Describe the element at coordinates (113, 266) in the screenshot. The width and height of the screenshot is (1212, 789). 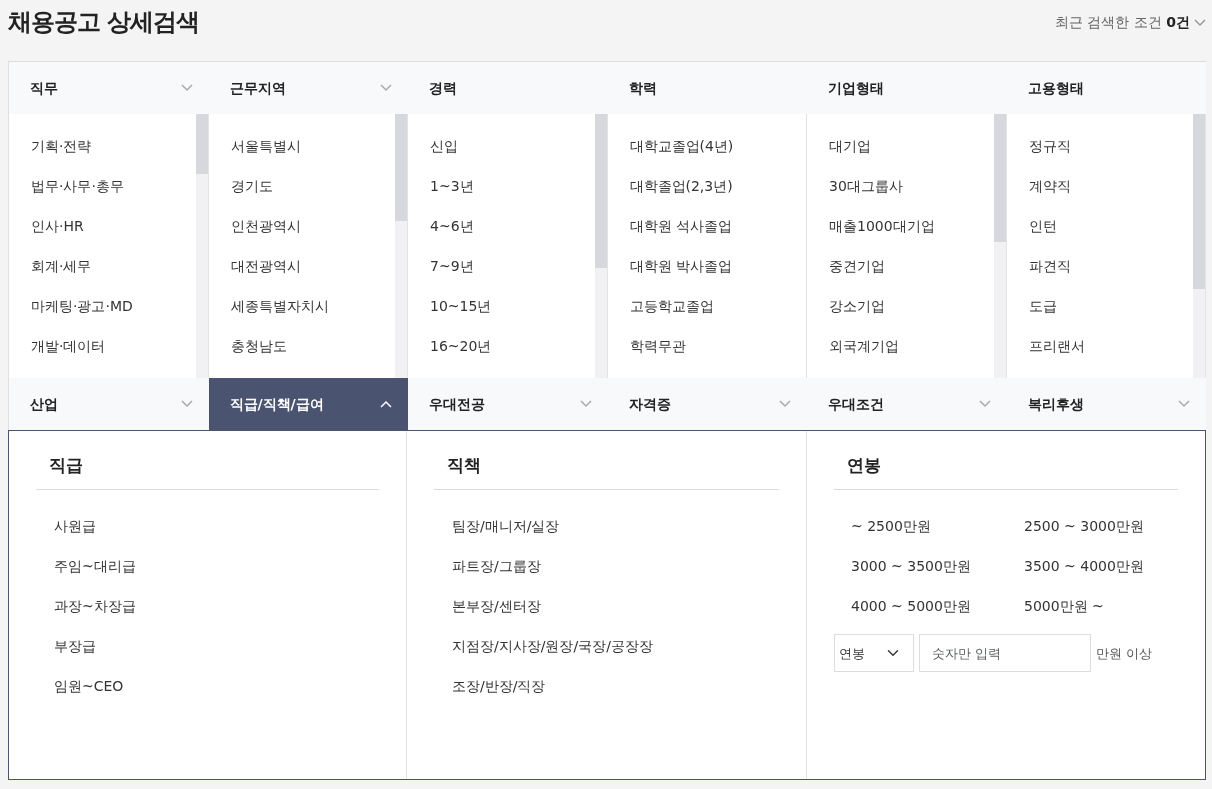
I see `filter-option: 회계·세무` at that location.